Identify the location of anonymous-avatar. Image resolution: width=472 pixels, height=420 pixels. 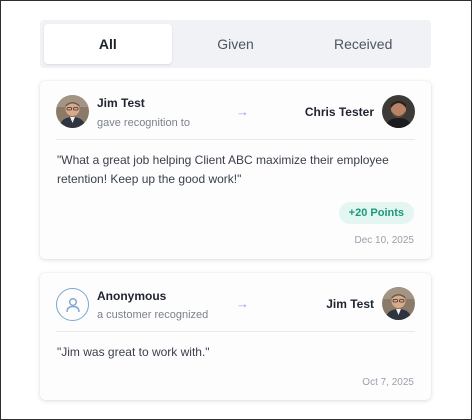
(72, 304).